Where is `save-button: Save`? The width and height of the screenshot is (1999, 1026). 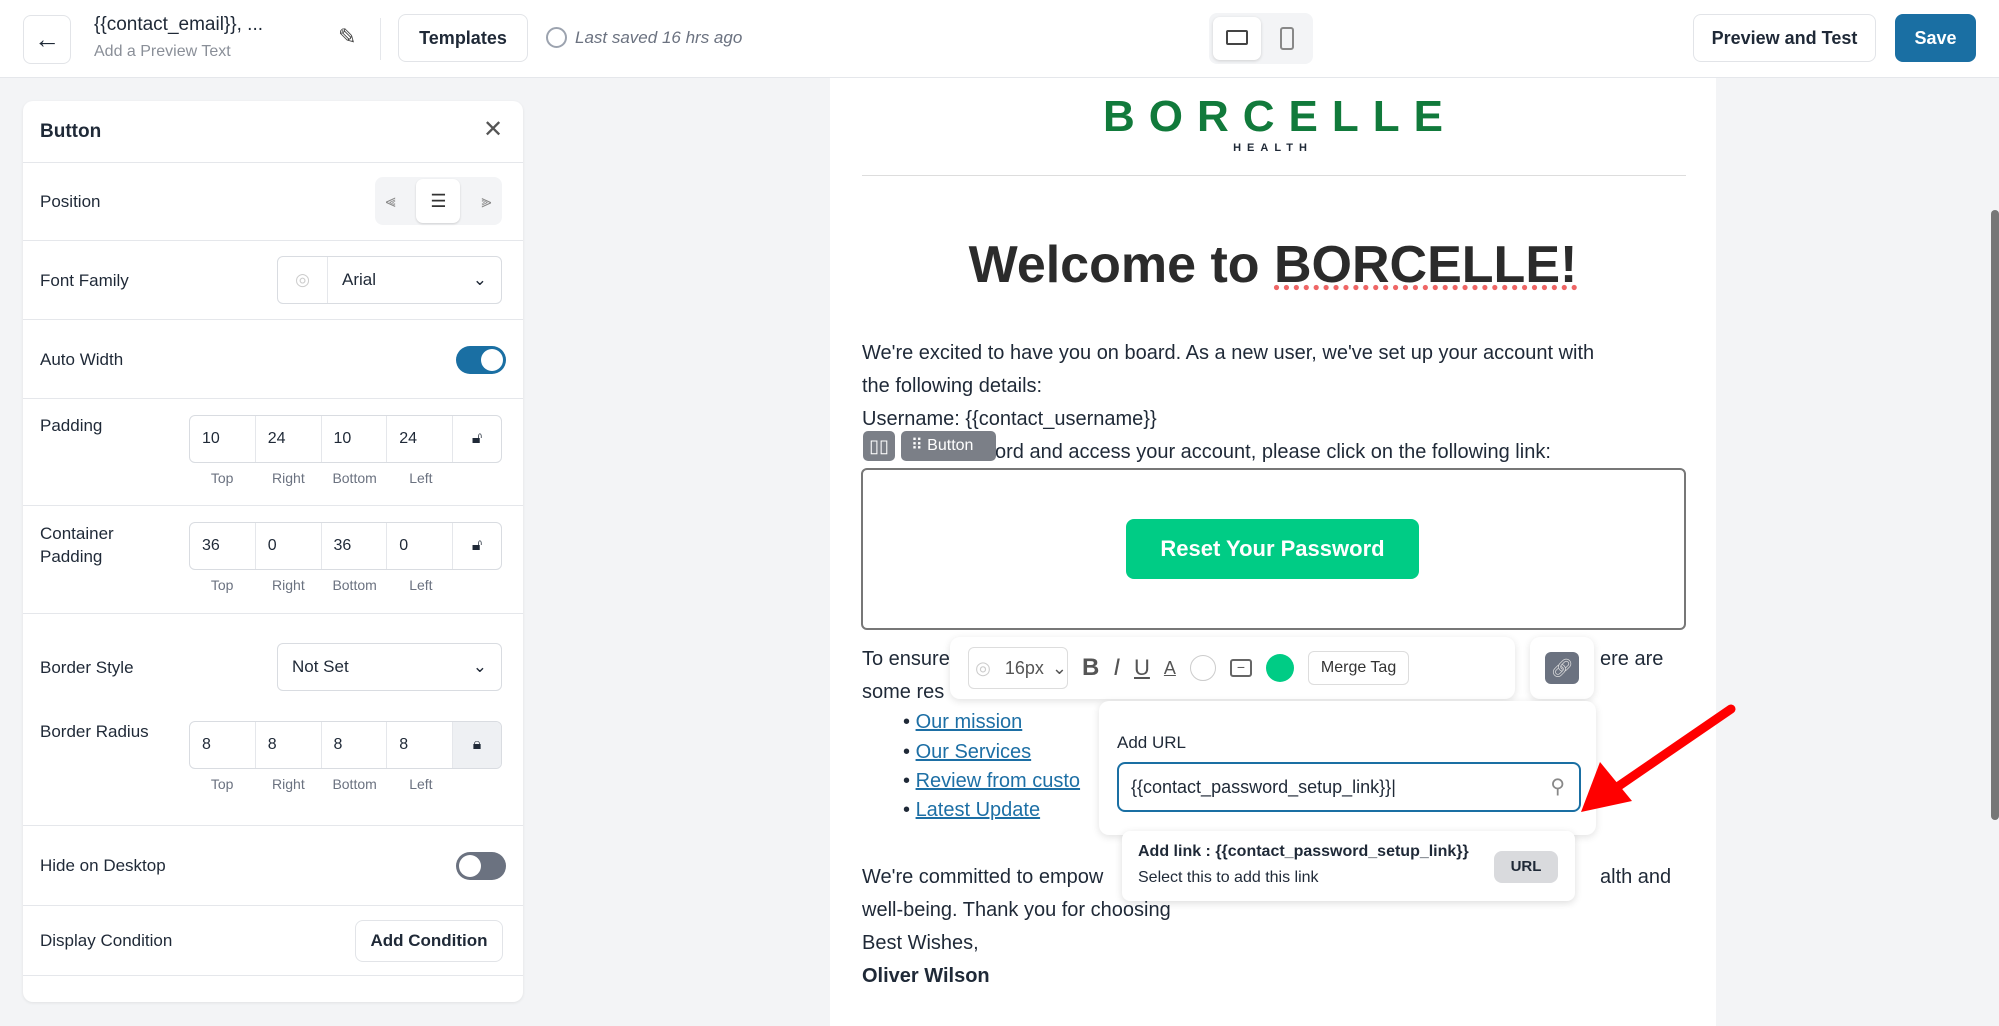 save-button: Save is located at coordinates (1935, 38).